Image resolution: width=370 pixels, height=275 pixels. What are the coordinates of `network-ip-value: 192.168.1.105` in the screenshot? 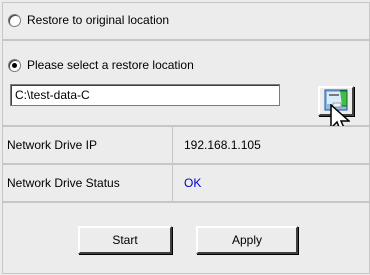 It's located at (222, 145).